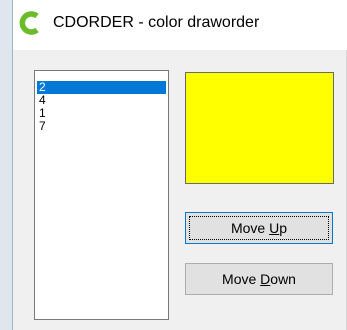 The image size is (347, 330). What do you see at coordinates (101, 126) in the screenshot?
I see `list-item: 7` at bounding box center [101, 126].